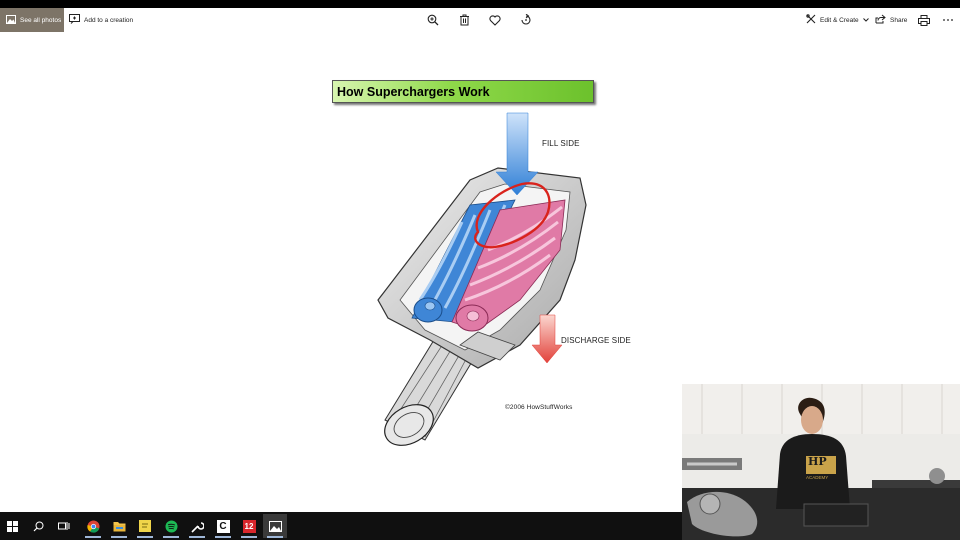 The height and width of the screenshot is (540, 960). I want to click on spotify-icon, so click(171, 526).